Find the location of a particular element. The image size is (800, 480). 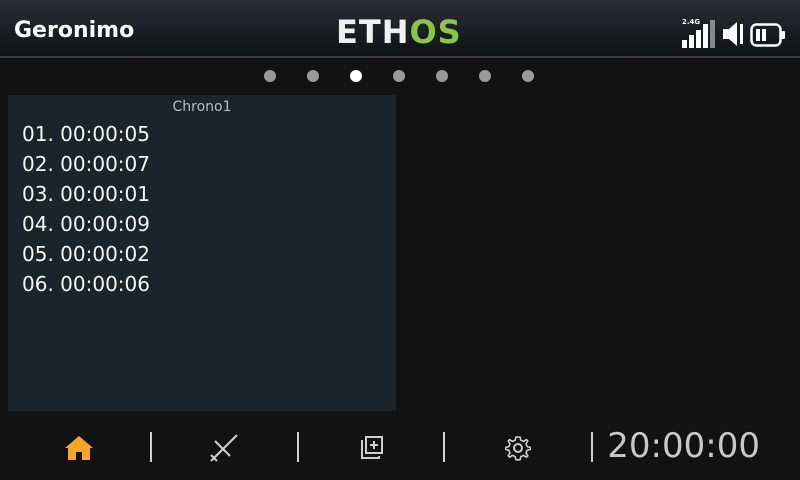

gear-icon is located at coordinates (518, 448).